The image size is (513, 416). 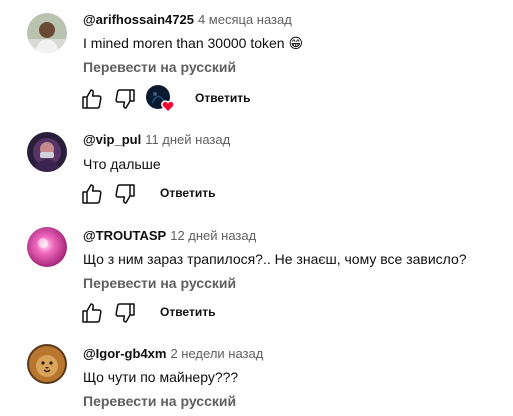 I want to click on comment-header: @vip_pul 11 дней назад, so click(x=156, y=139).